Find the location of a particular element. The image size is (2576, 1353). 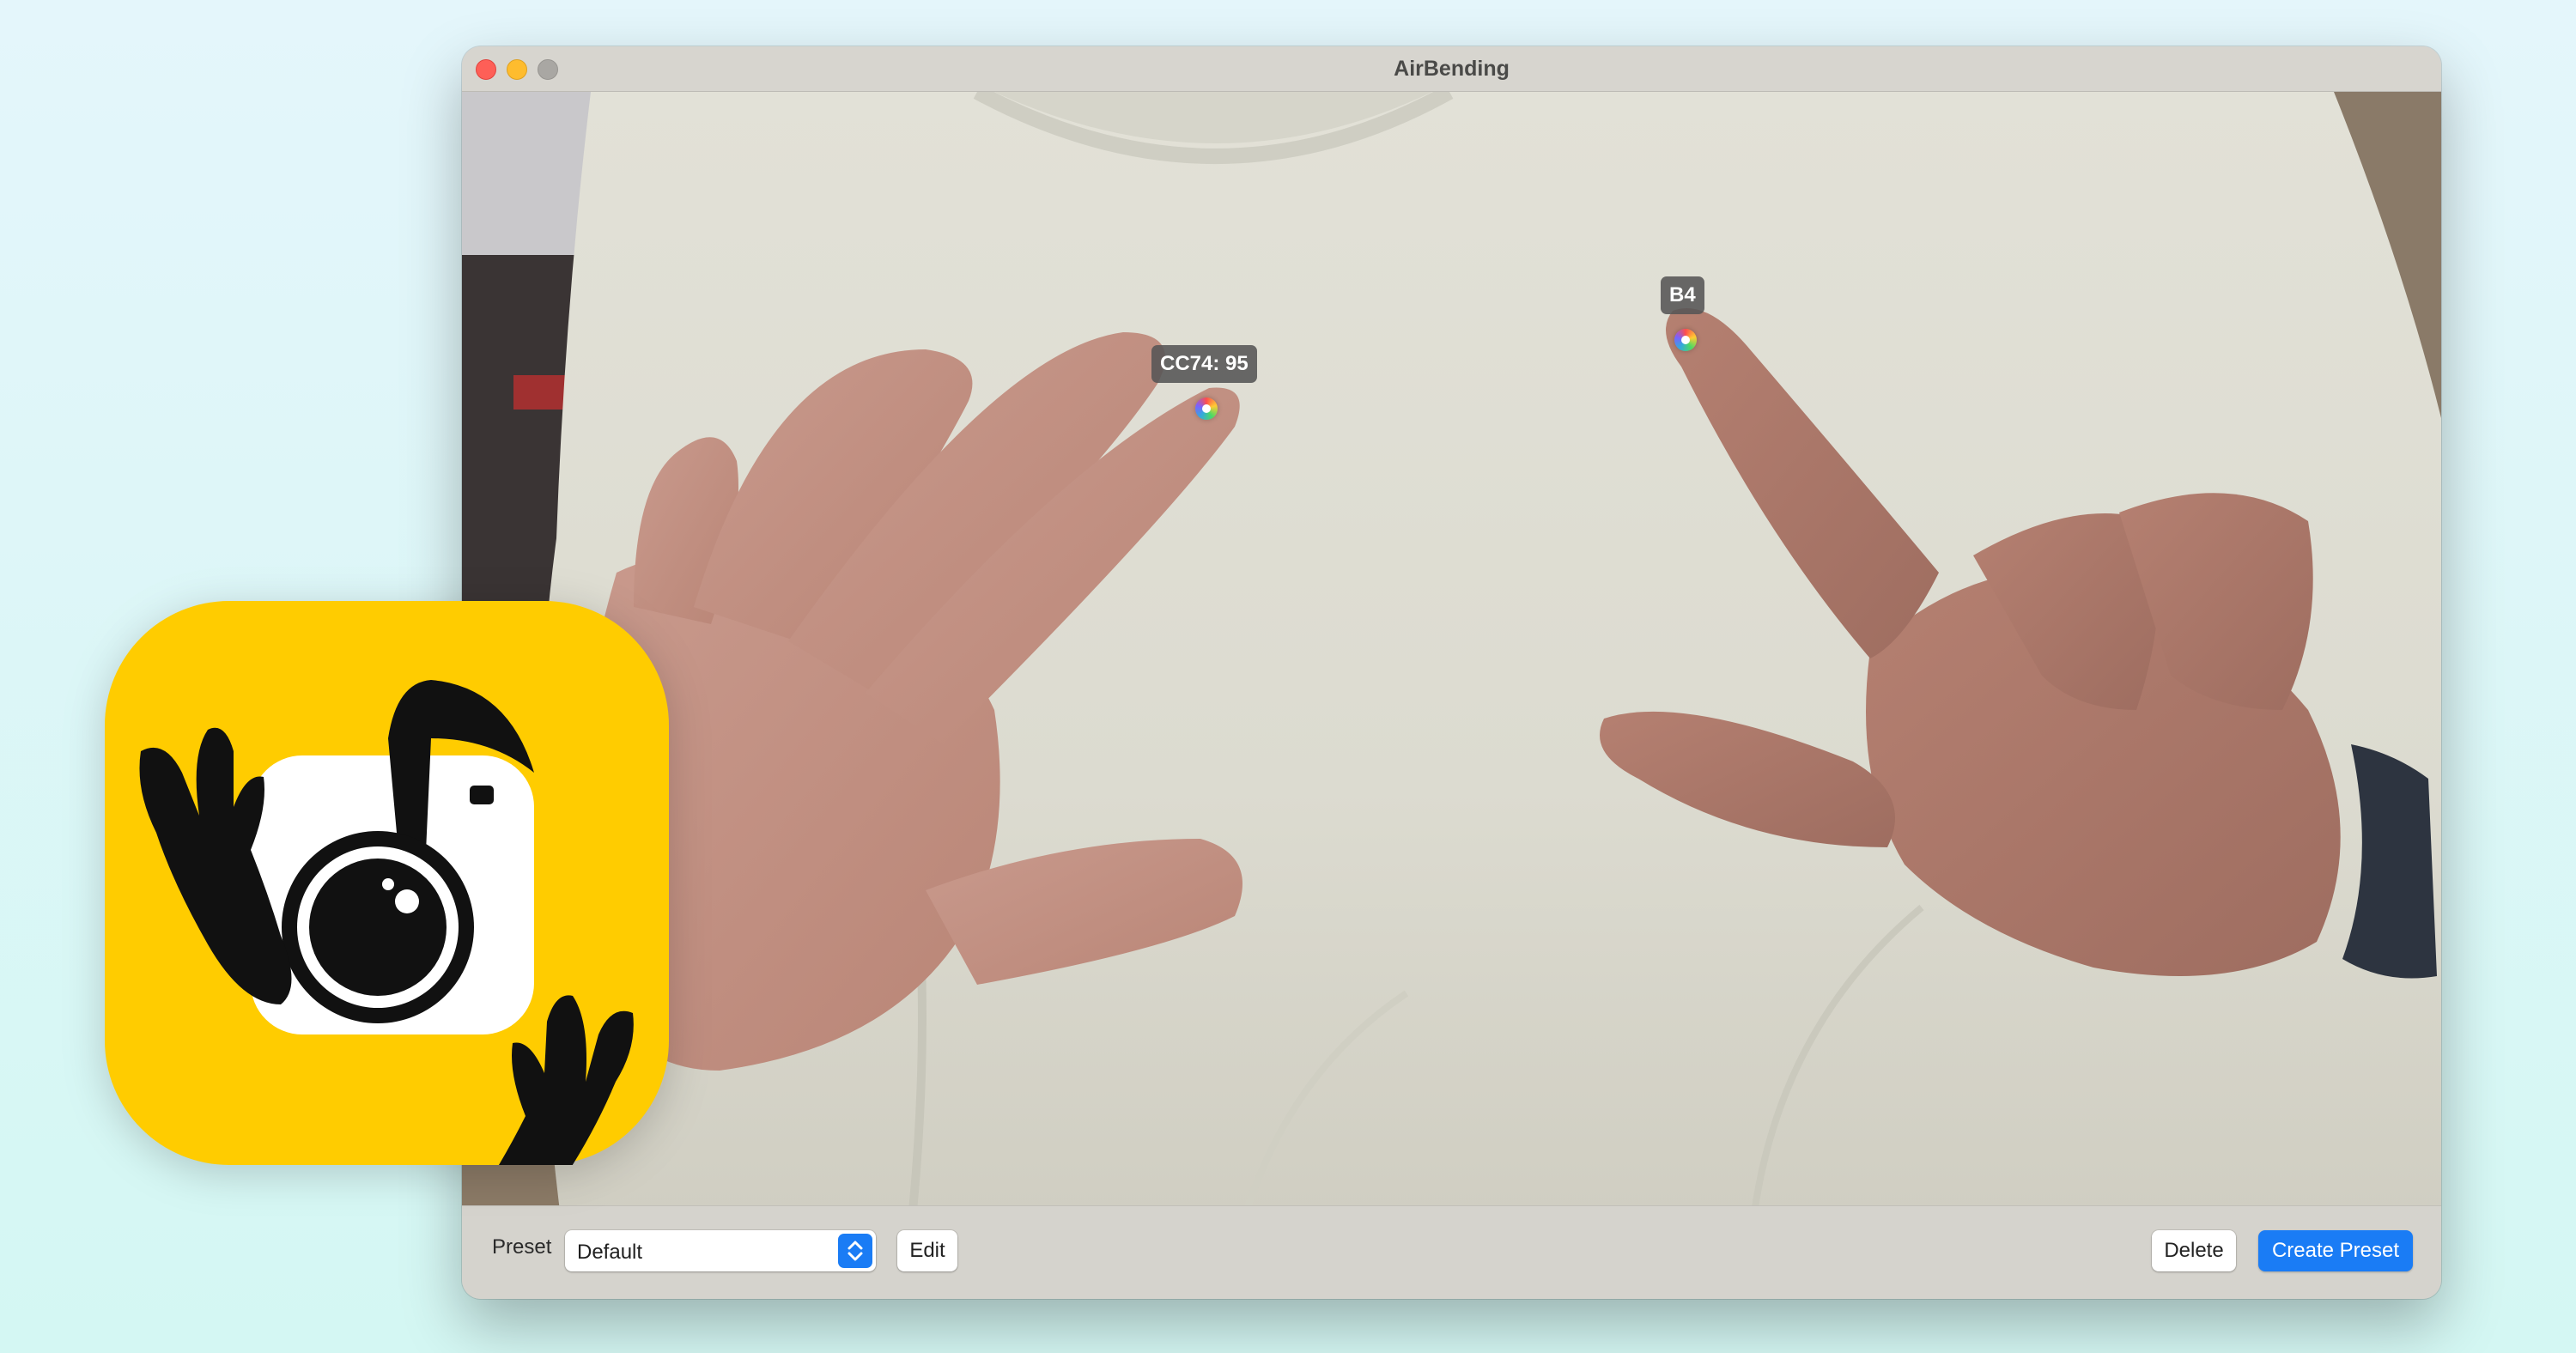

preset-select: Default is located at coordinates (720, 1250).